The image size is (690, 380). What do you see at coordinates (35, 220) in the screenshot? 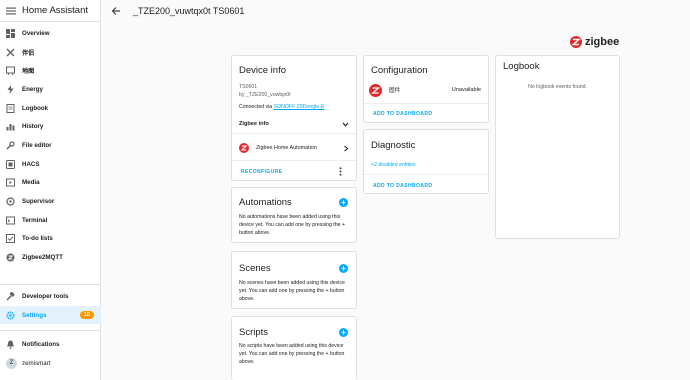
I see `sidebar-item-label: Terminal` at bounding box center [35, 220].